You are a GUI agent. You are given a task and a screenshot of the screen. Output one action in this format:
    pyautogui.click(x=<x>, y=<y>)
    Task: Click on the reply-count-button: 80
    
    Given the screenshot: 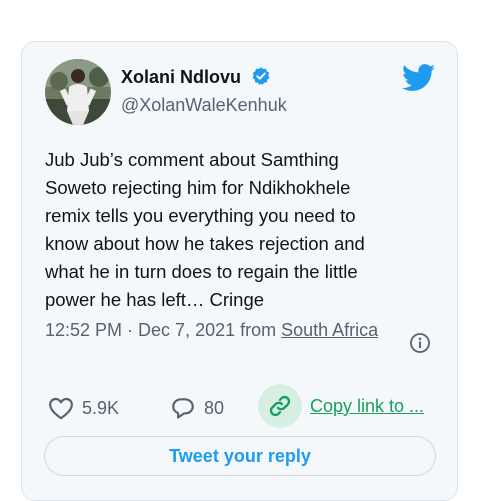 What is the action you would take?
    pyautogui.click(x=197, y=408)
    